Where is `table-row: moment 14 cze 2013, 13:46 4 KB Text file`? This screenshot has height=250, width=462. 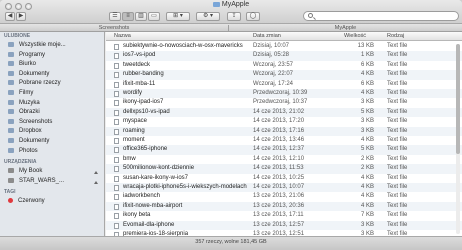 table-row: moment 14 cze 2013, 13:46 4 KB Text file is located at coordinates (284, 140).